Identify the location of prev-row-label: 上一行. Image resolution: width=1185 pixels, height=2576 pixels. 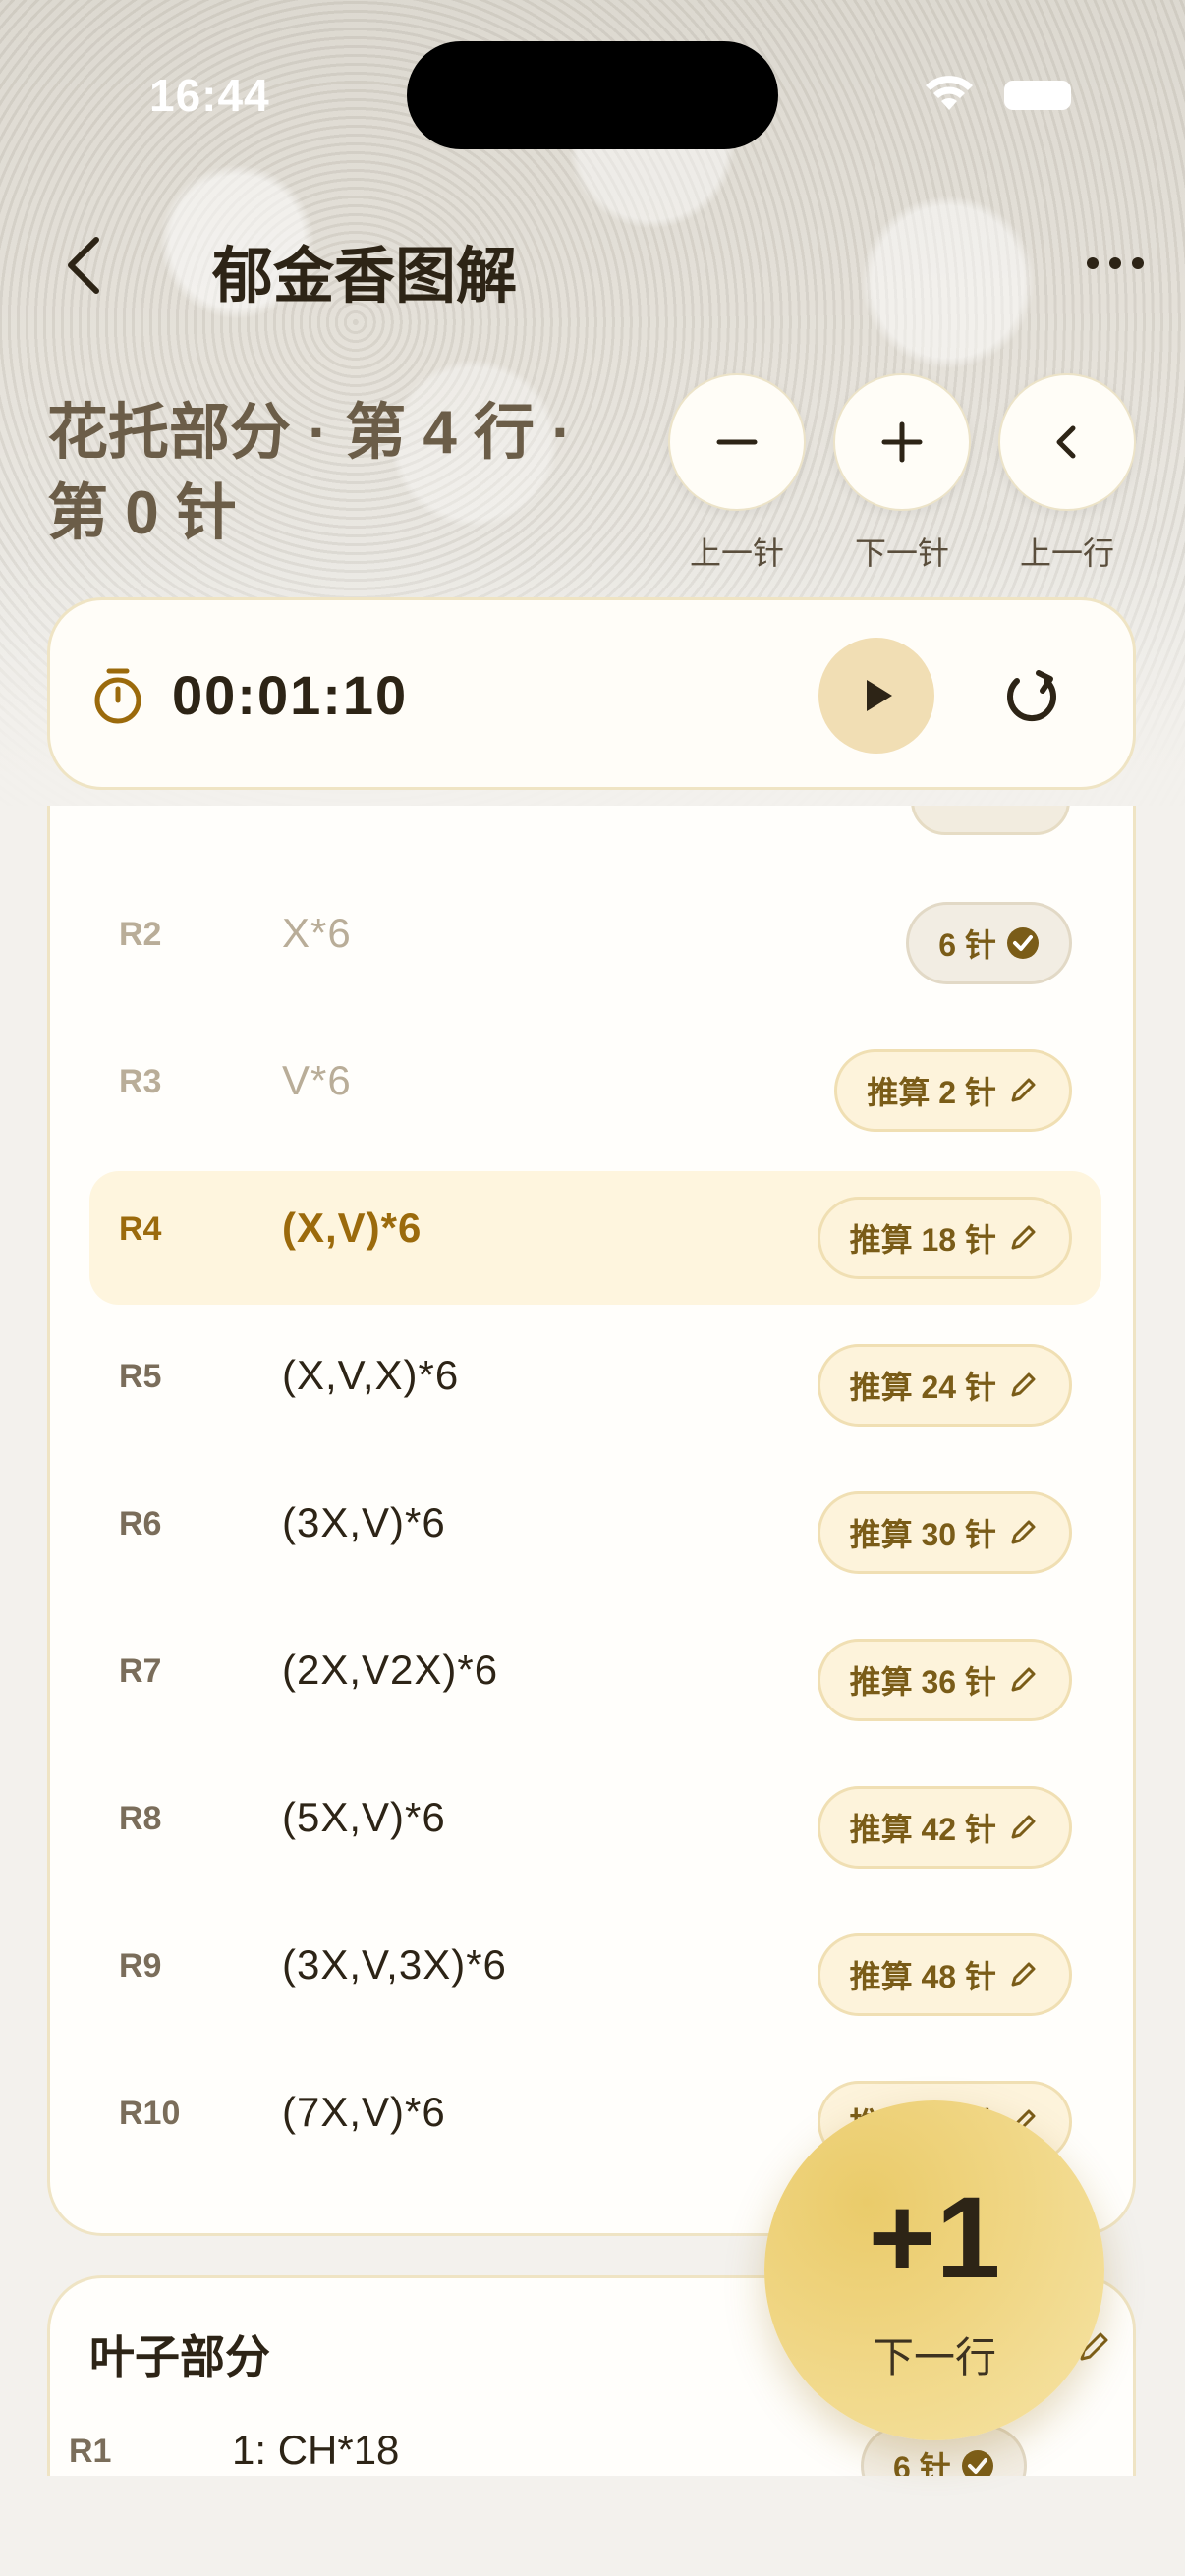
(1067, 553).